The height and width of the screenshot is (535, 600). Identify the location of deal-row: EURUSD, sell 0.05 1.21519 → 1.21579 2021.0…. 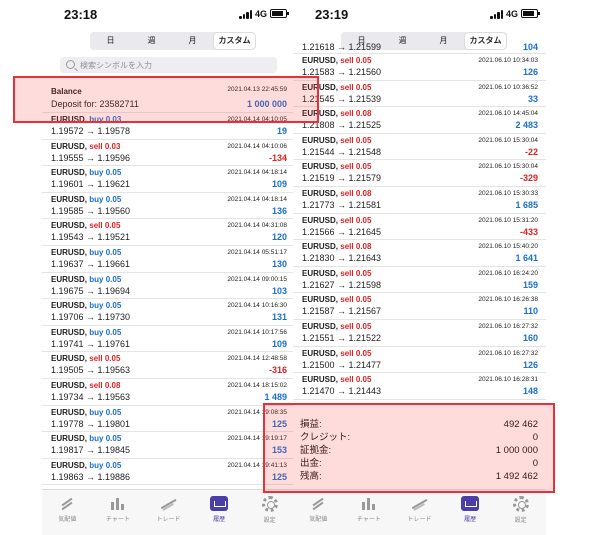
(419, 173).